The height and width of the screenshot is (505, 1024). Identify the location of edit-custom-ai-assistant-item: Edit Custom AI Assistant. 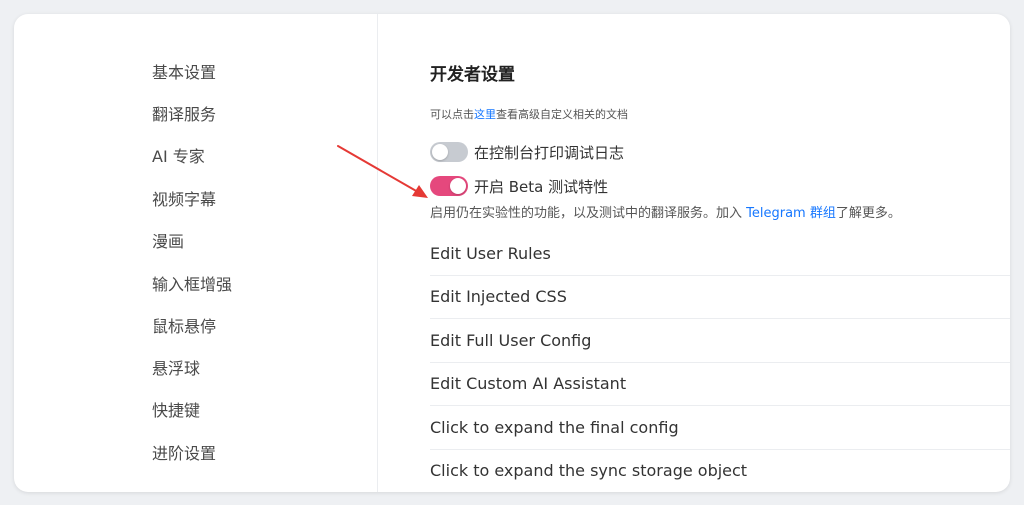
(720, 384).